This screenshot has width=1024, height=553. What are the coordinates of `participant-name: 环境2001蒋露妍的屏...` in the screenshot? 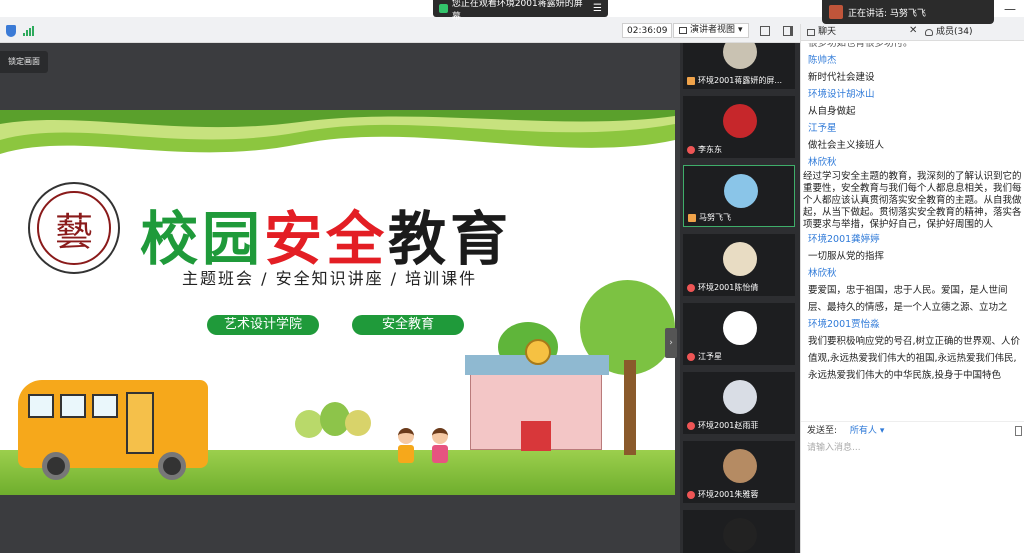 It's located at (740, 80).